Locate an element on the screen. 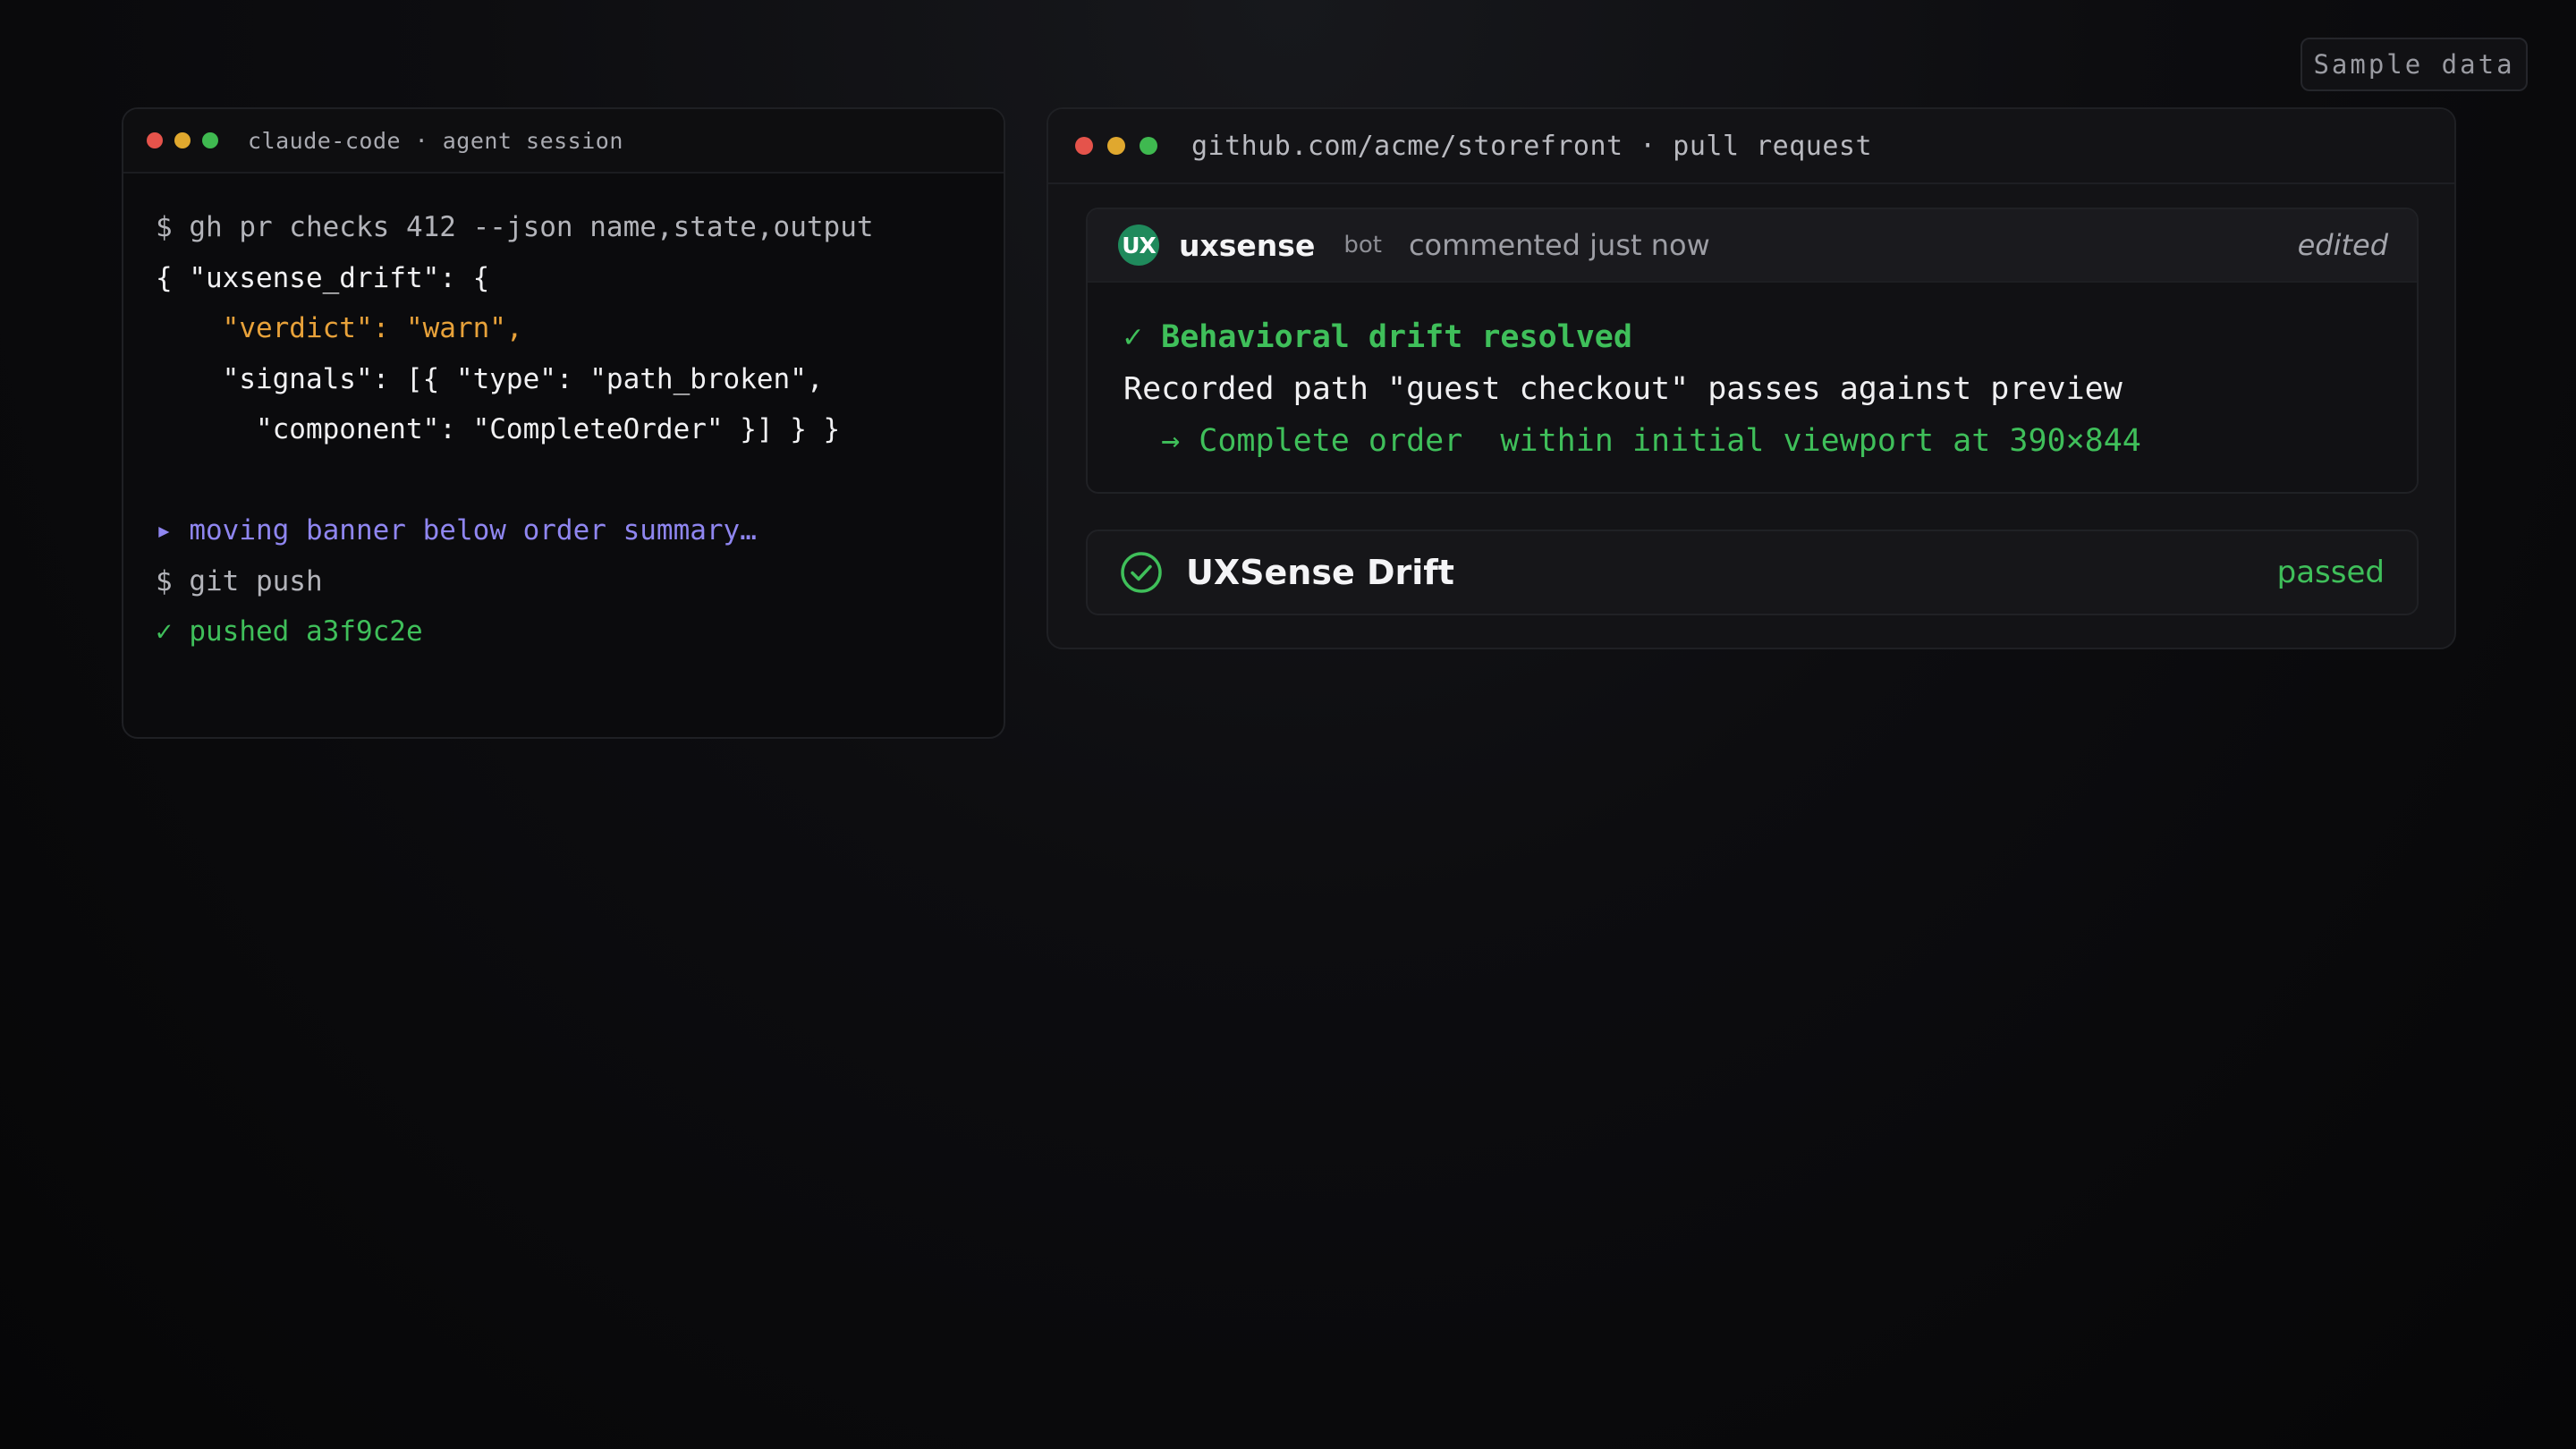 The height and width of the screenshot is (1449, 2576). terminal-json-line: { "uxsense_drift": { is located at coordinates (323, 277).